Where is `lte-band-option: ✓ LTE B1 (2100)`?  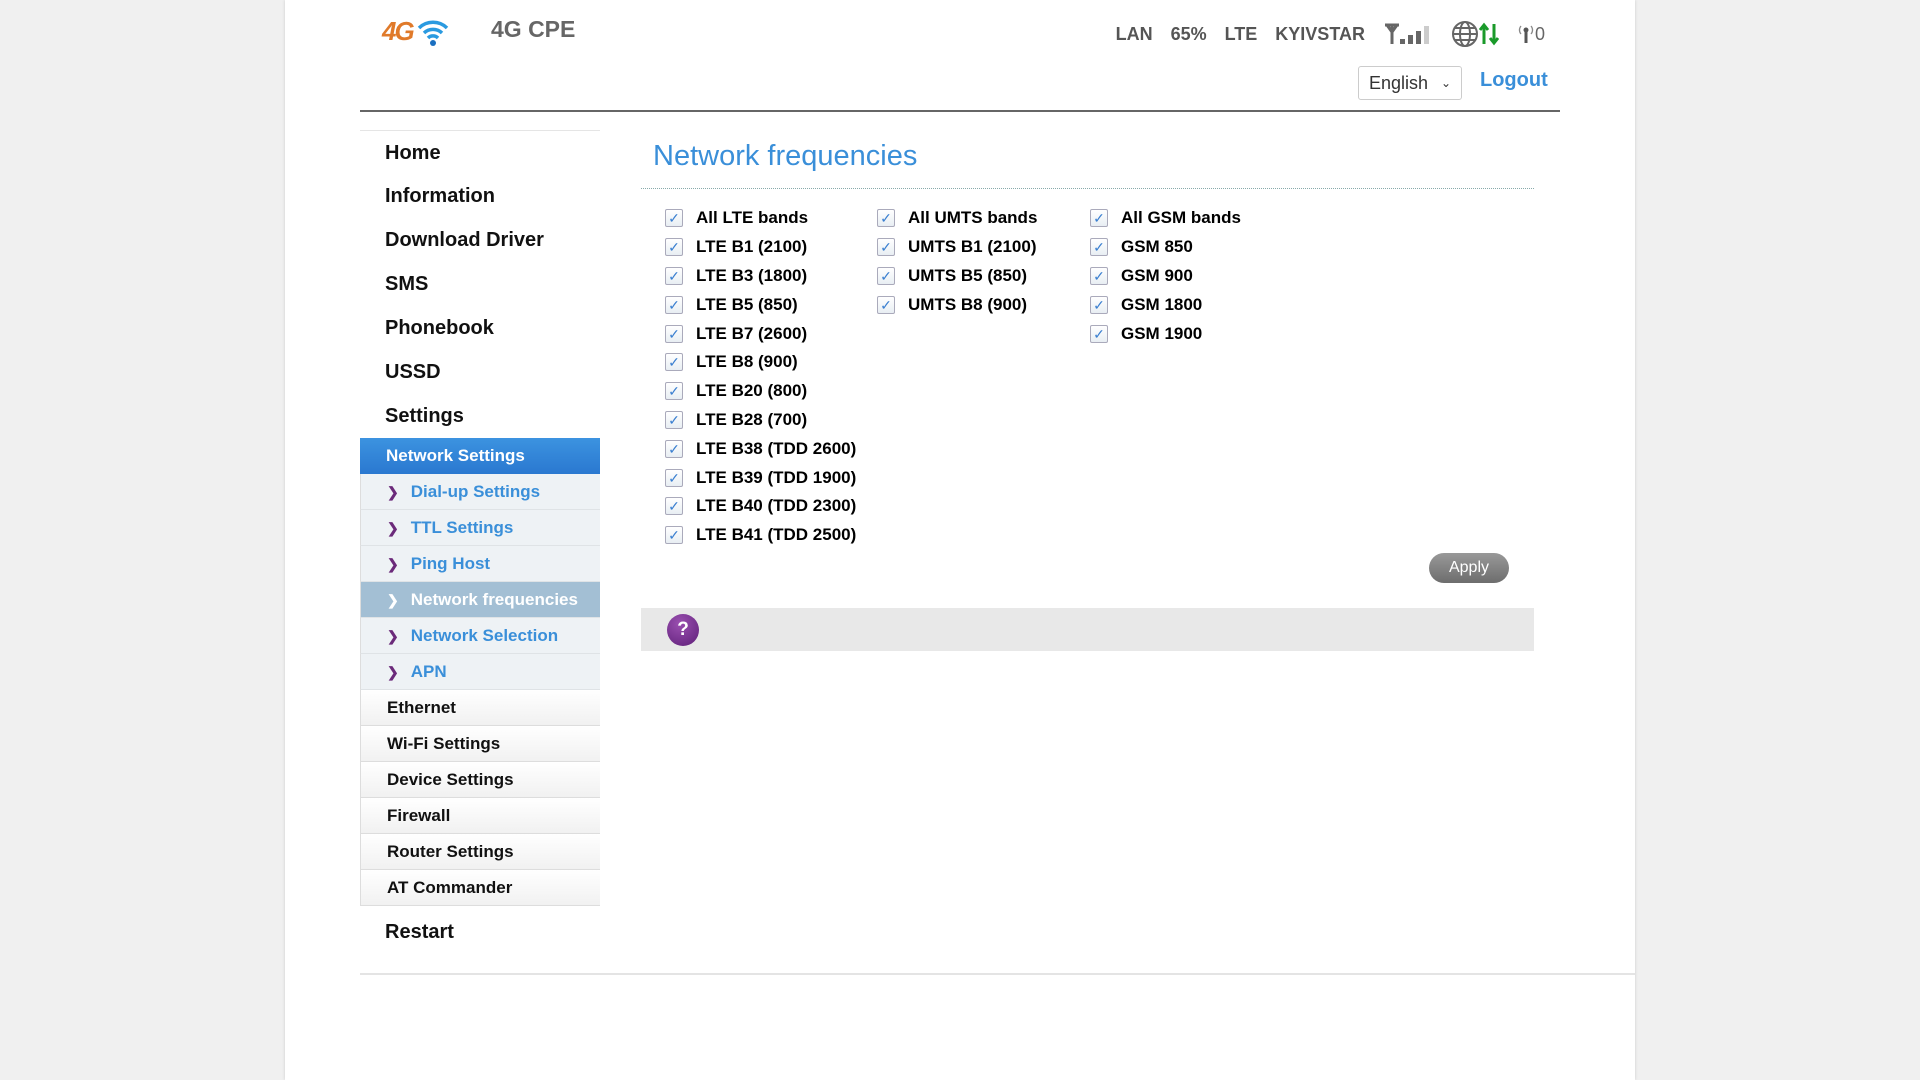 lte-band-option: ✓ LTE B1 (2100) is located at coordinates (760, 247).